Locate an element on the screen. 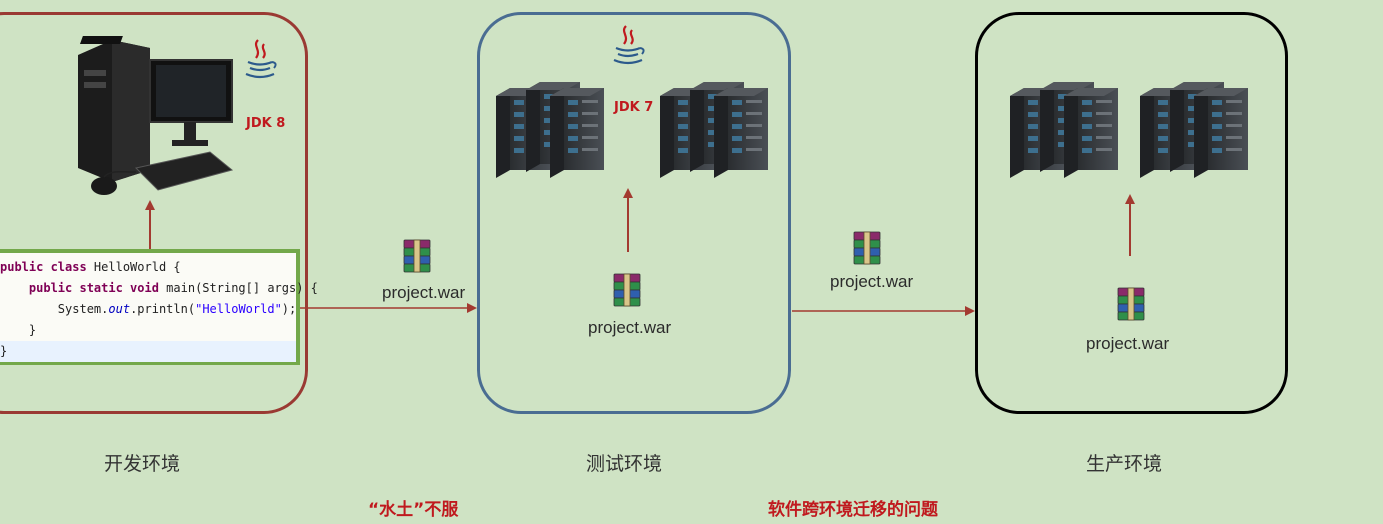  jdk-version-label: JDK 8 is located at coordinates (266, 123).